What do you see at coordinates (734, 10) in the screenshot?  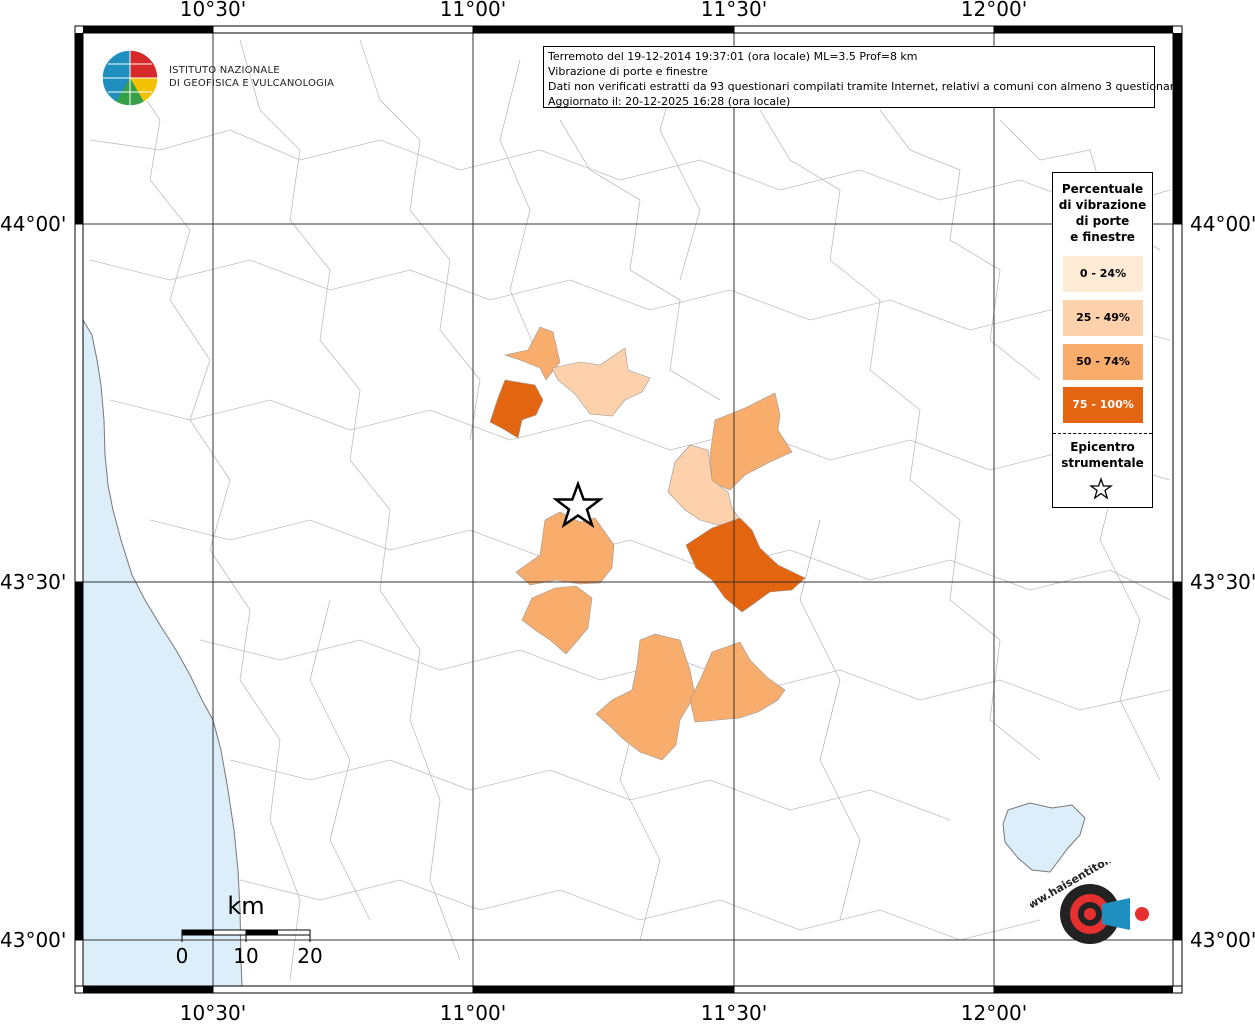 I see `lon-label-top: 11°30'` at bounding box center [734, 10].